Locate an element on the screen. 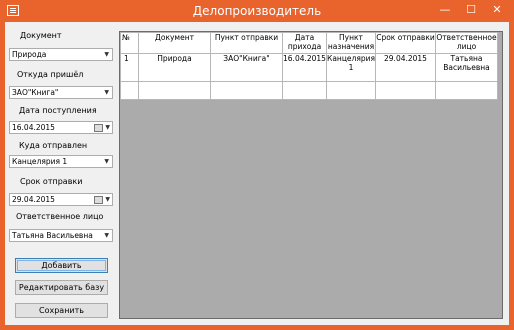  received-date-label: Дата поступления is located at coordinates (58, 110).